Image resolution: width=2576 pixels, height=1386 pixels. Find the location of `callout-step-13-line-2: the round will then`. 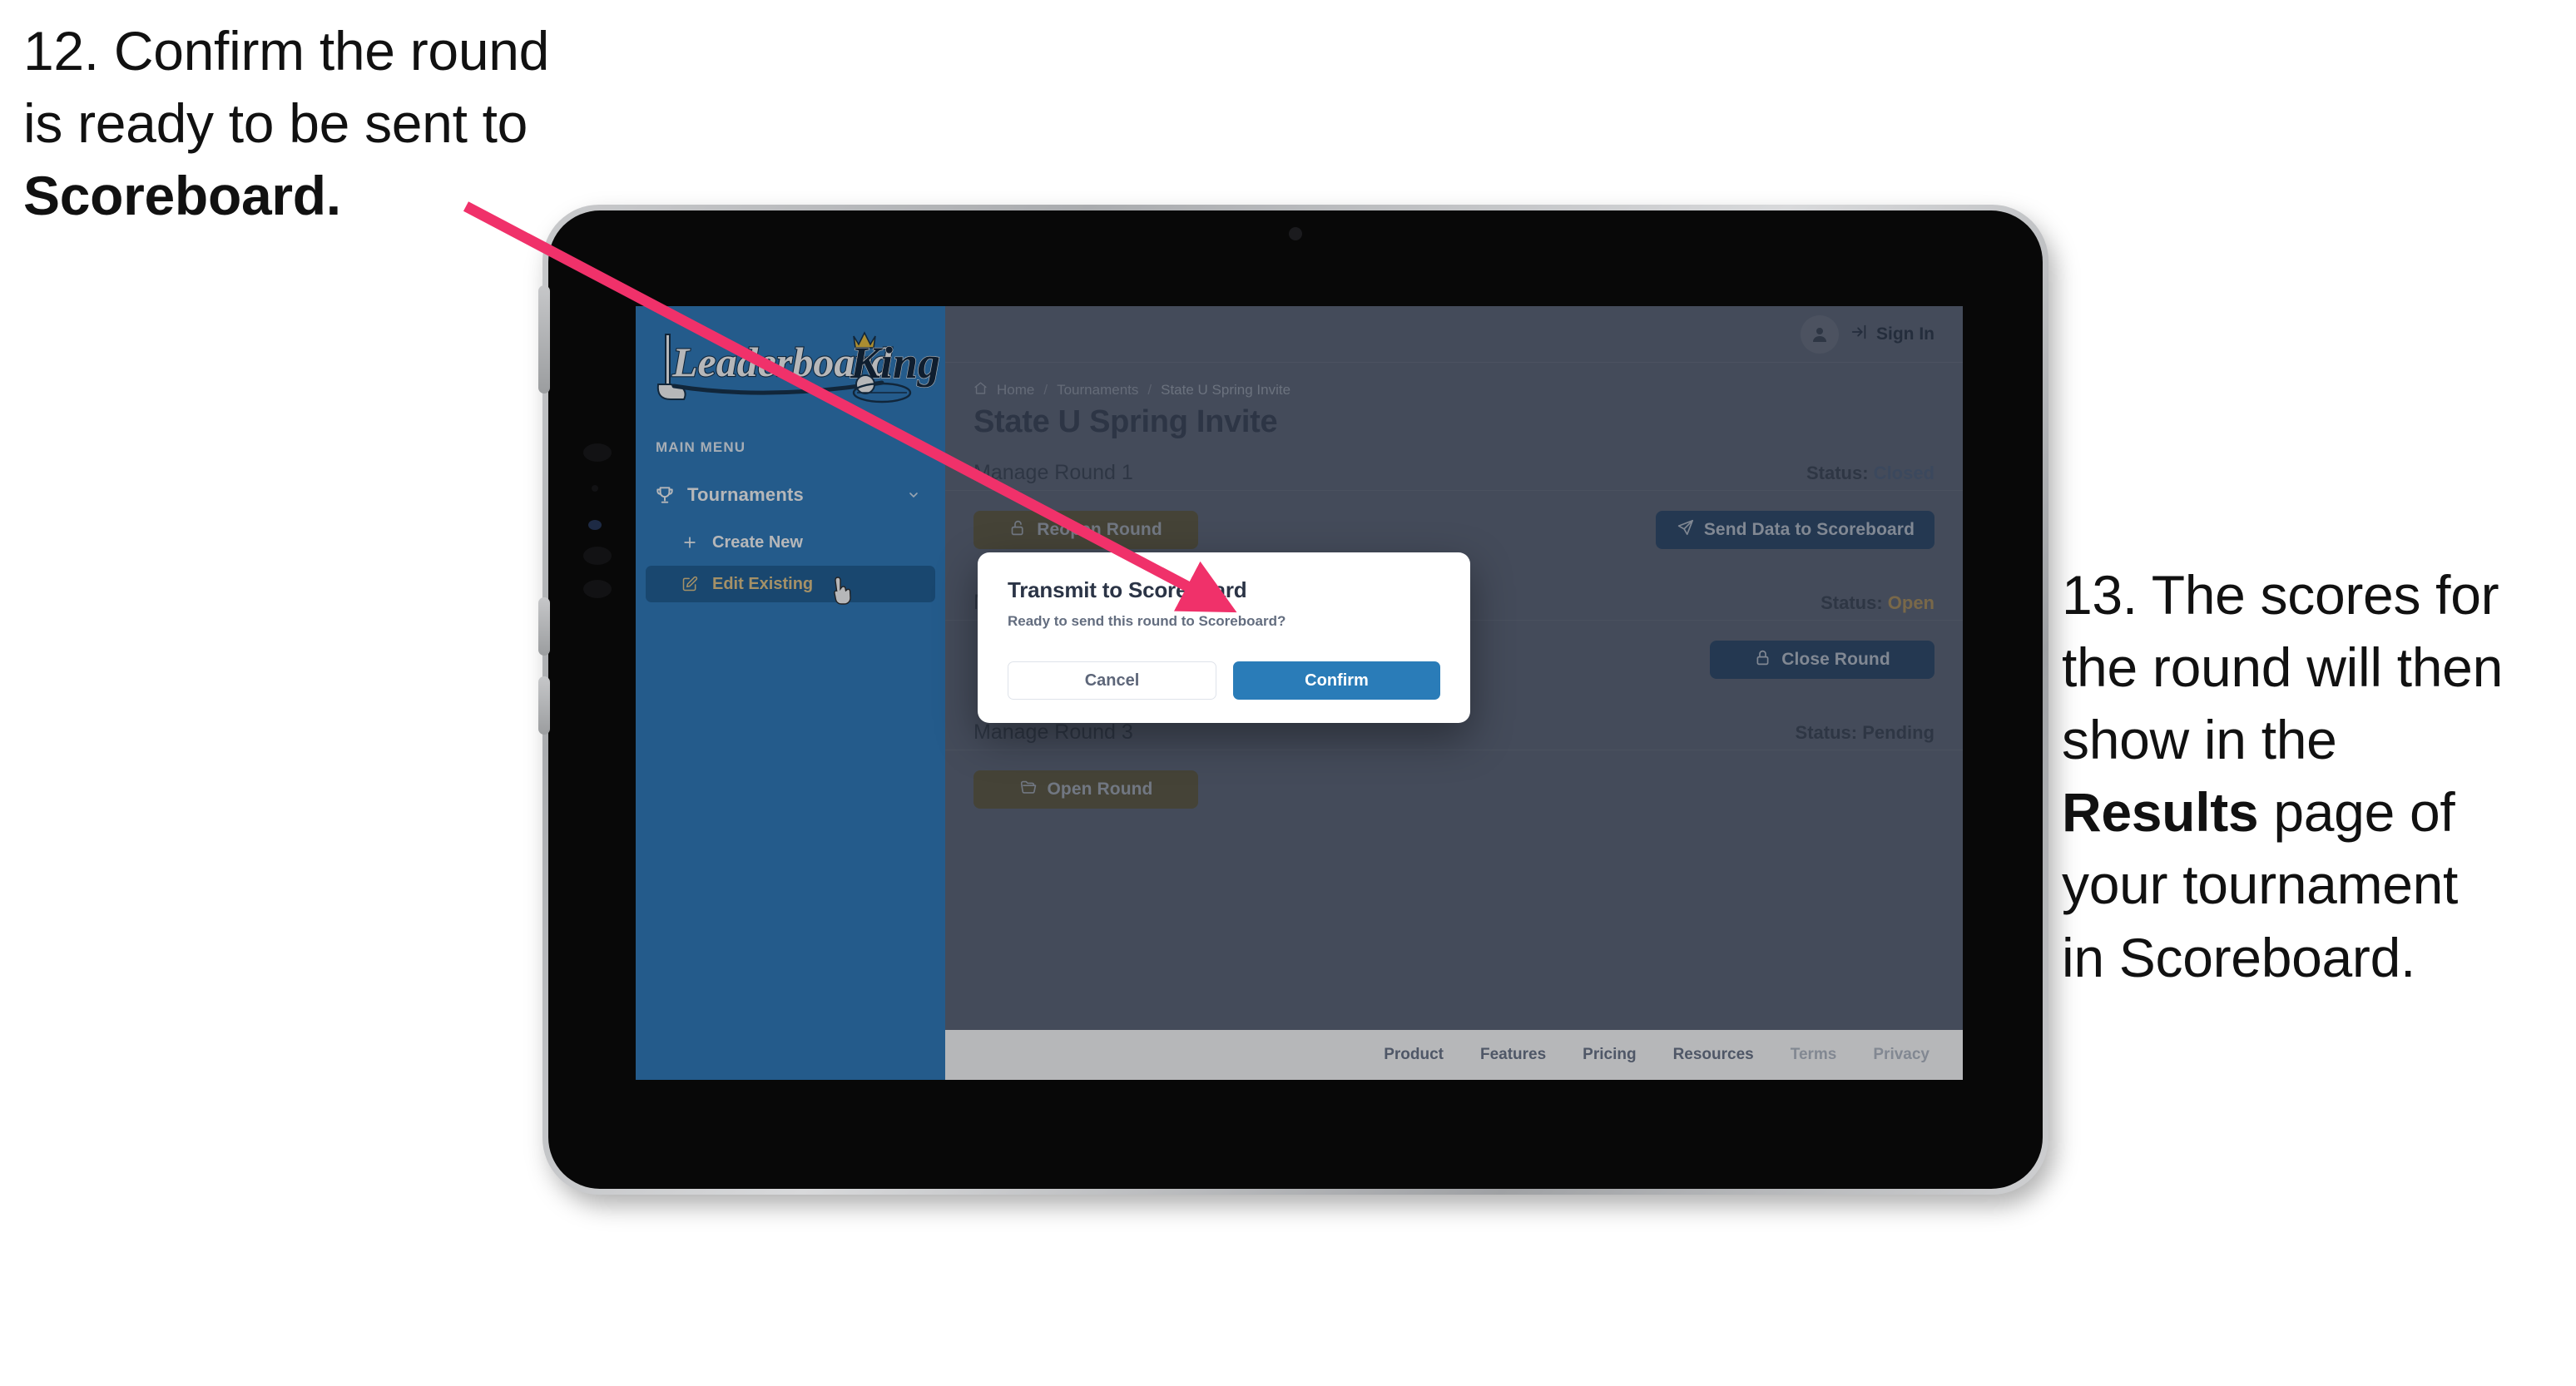

callout-step-13-line-2: the round will then is located at coordinates (2282, 667).